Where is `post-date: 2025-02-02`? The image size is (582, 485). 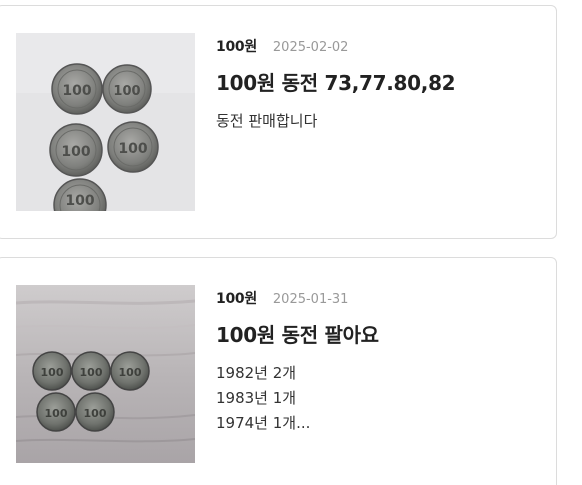
post-date: 2025-02-02 is located at coordinates (310, 47).